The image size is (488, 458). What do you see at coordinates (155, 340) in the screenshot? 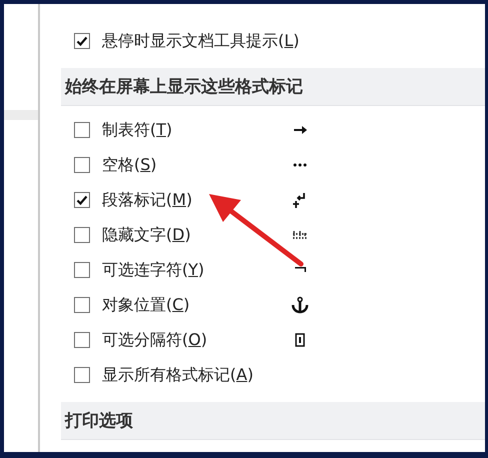
I see `option-label: 可选分隔符(O)` at bounding box center [155, 340].